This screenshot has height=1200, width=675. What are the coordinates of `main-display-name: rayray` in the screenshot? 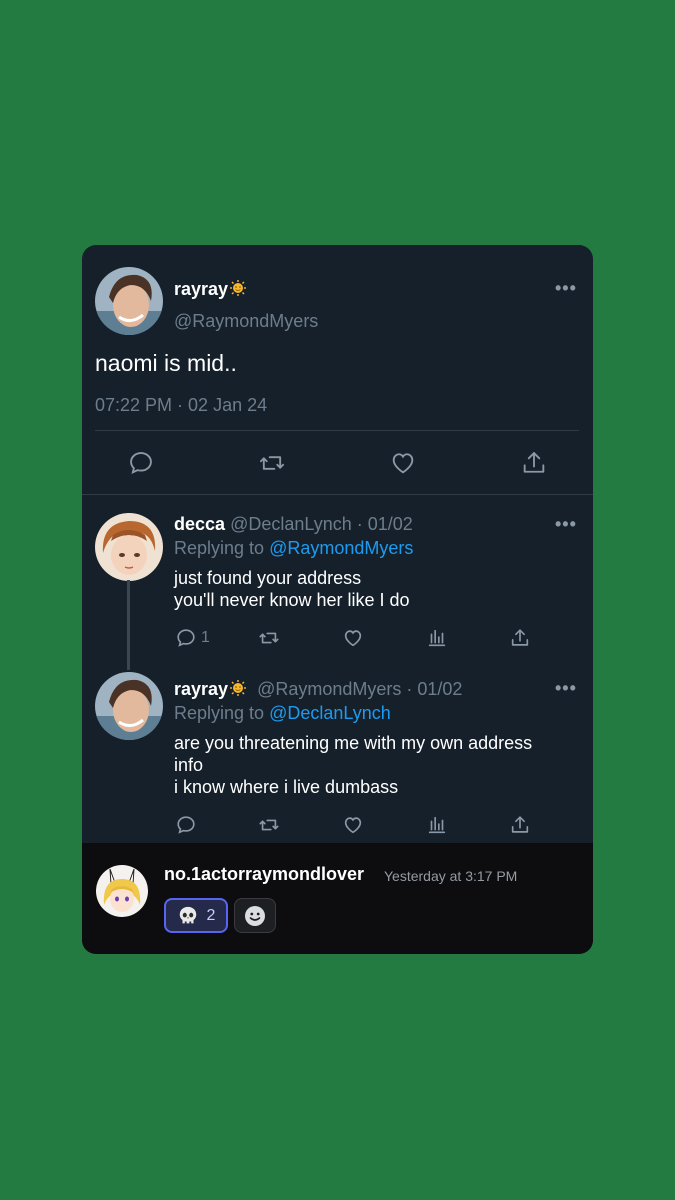 It's located at (210, 289).